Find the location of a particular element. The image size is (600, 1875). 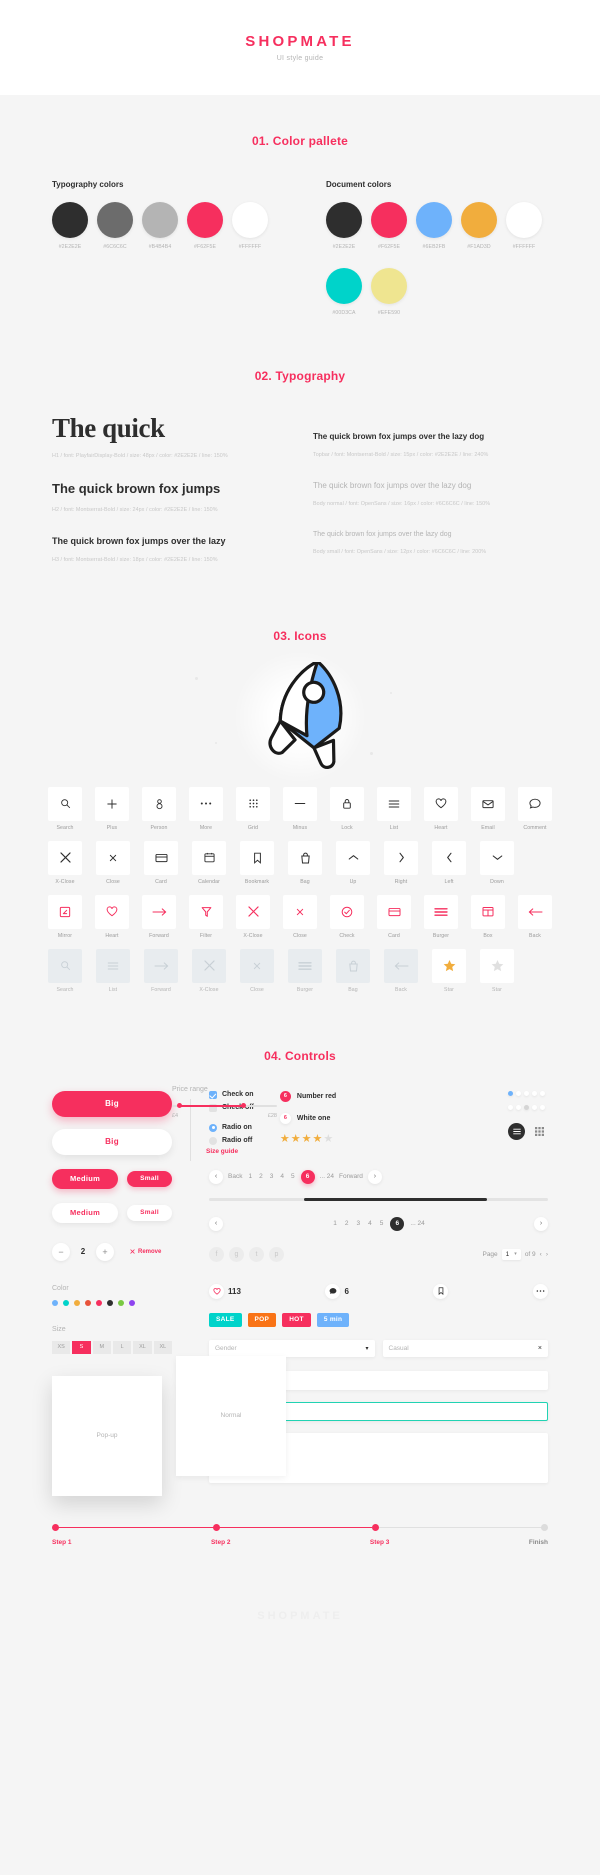

page-prev-button: ‹ is located at coordinates (541, 1254).